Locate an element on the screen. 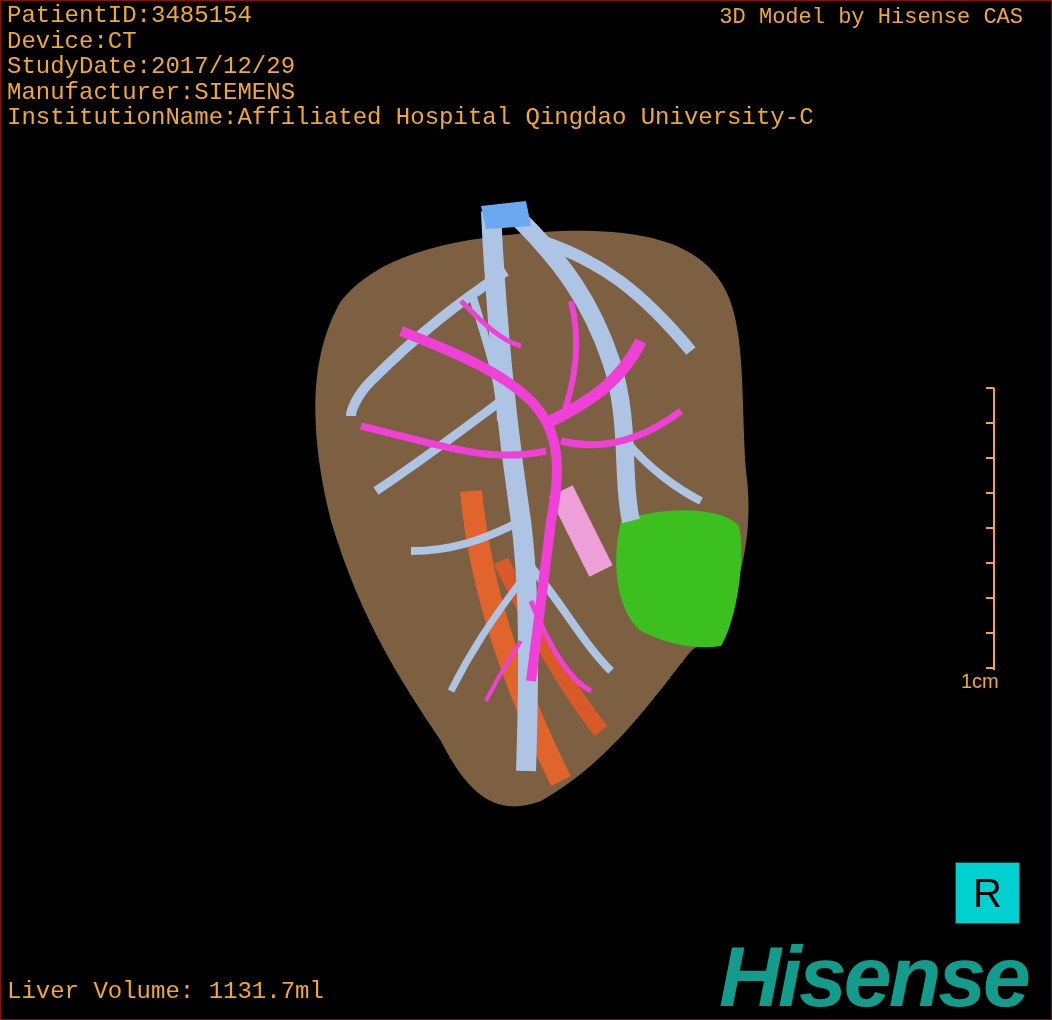 This screenshot has height=1020, width=1052. scale-bar-icon is located at coordinates (989, 529).